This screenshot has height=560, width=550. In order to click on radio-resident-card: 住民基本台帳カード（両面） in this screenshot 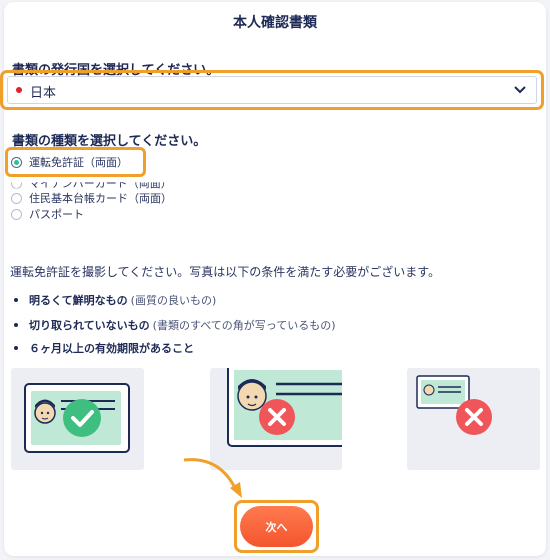, I will do `click(91, 198)`.